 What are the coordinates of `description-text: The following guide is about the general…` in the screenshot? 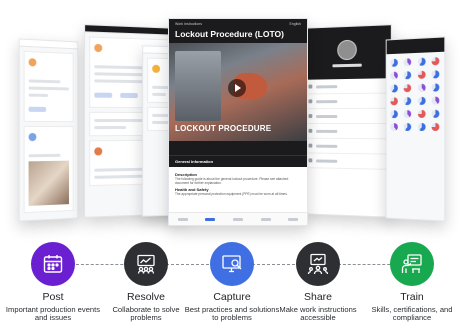 It's located at (232, 181).